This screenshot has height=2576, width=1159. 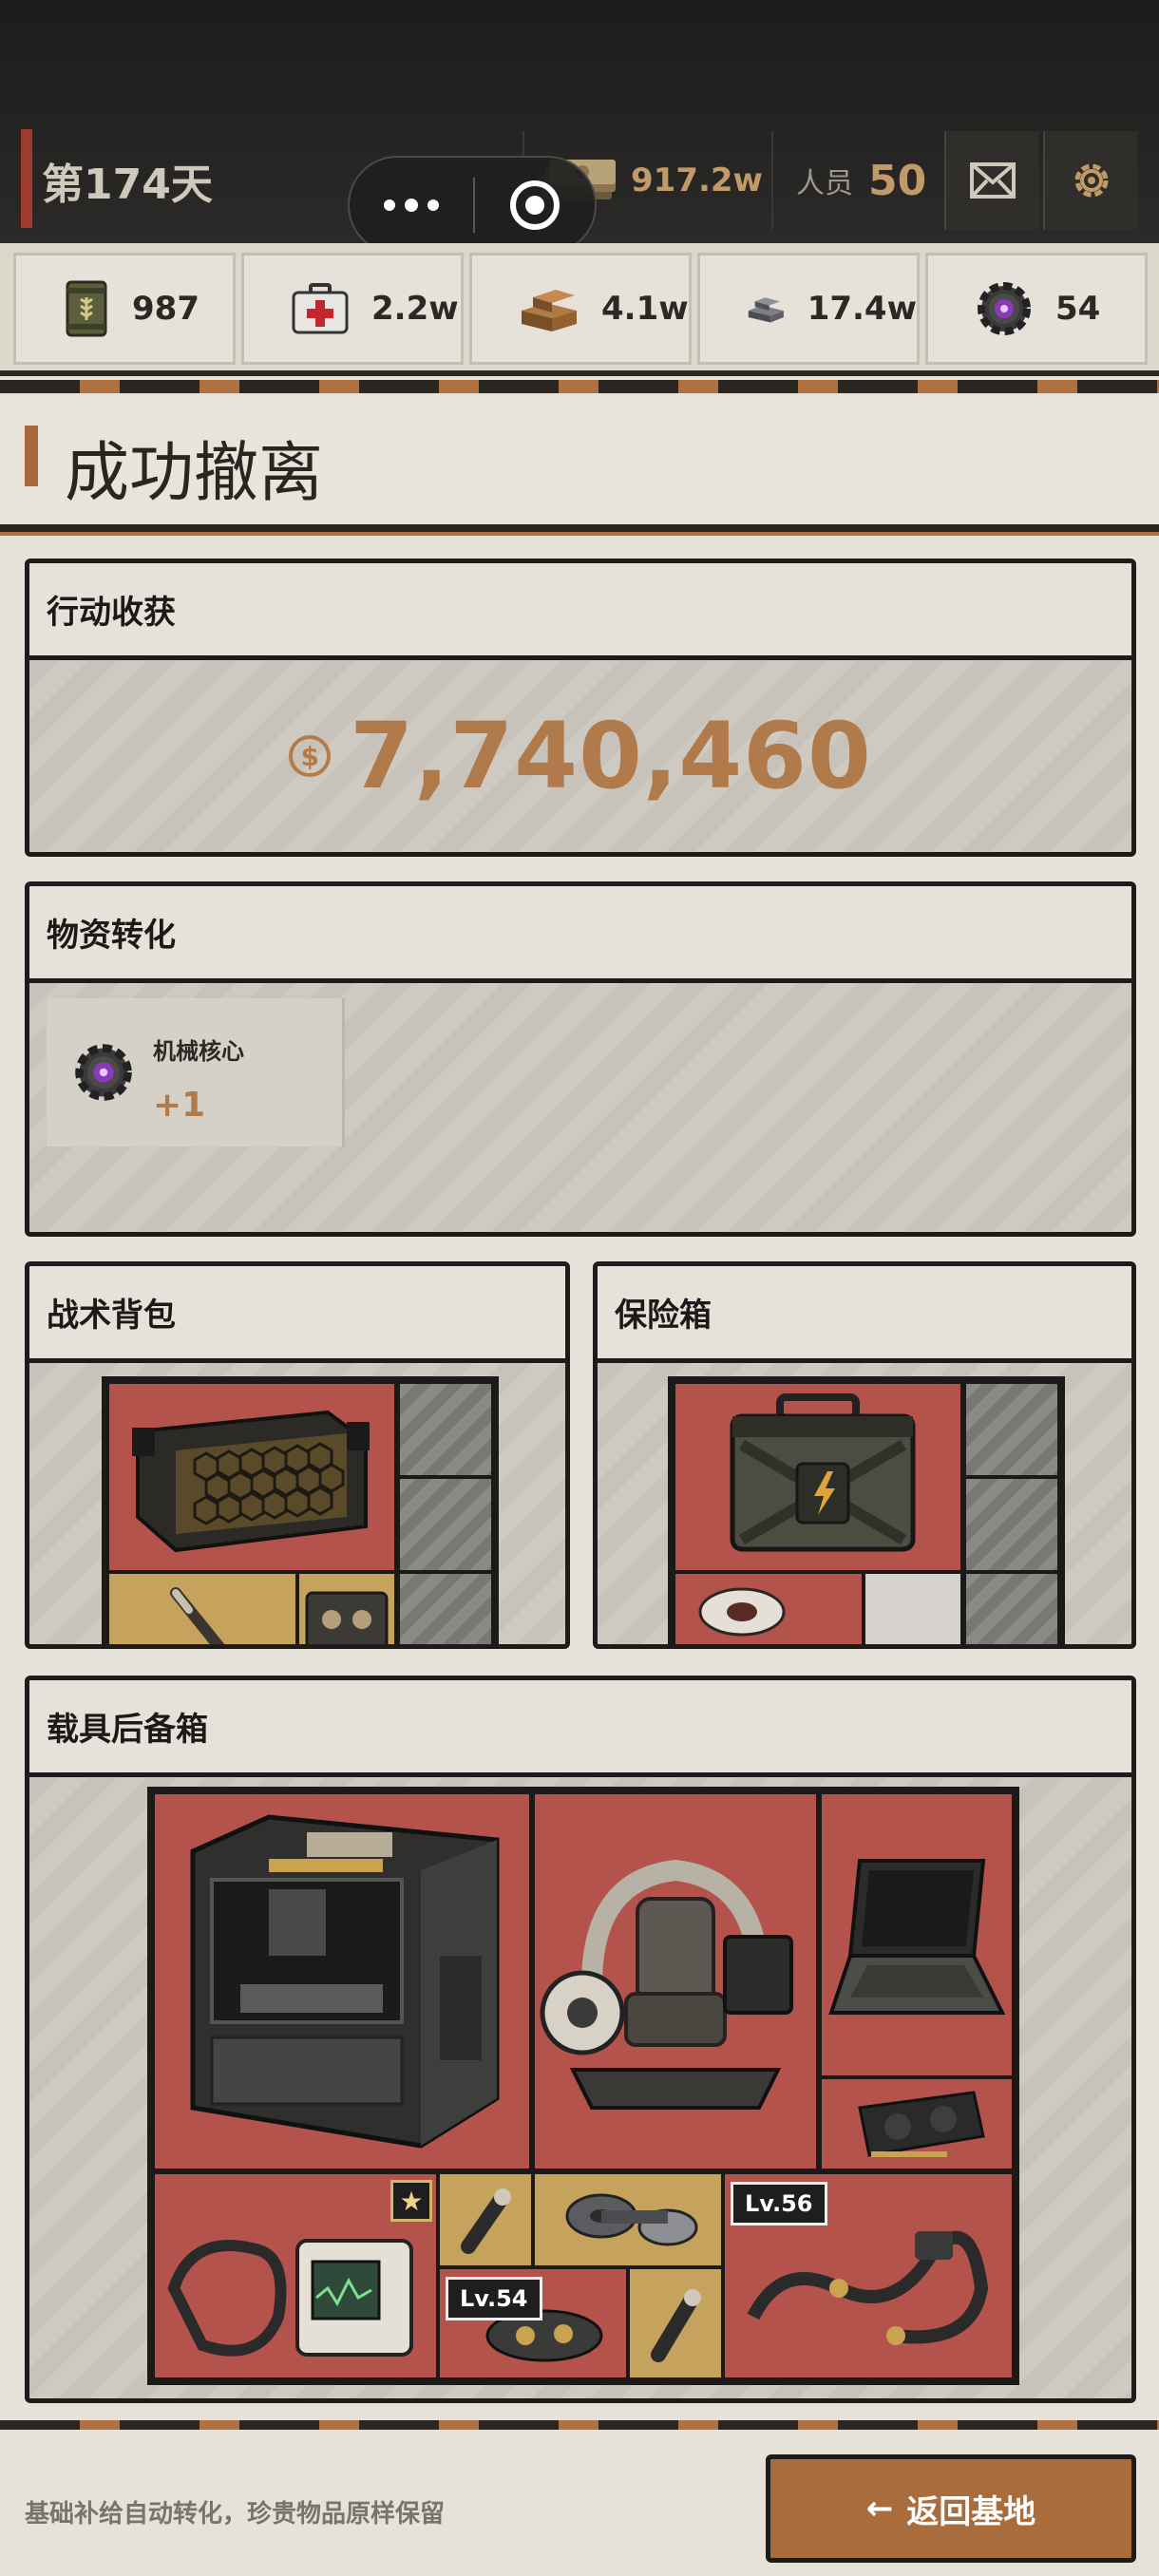 What do you see at coordinates (415, 309) in the screenshot?
I see `resource-value: 2.2w` at bounding box center [415, 309].